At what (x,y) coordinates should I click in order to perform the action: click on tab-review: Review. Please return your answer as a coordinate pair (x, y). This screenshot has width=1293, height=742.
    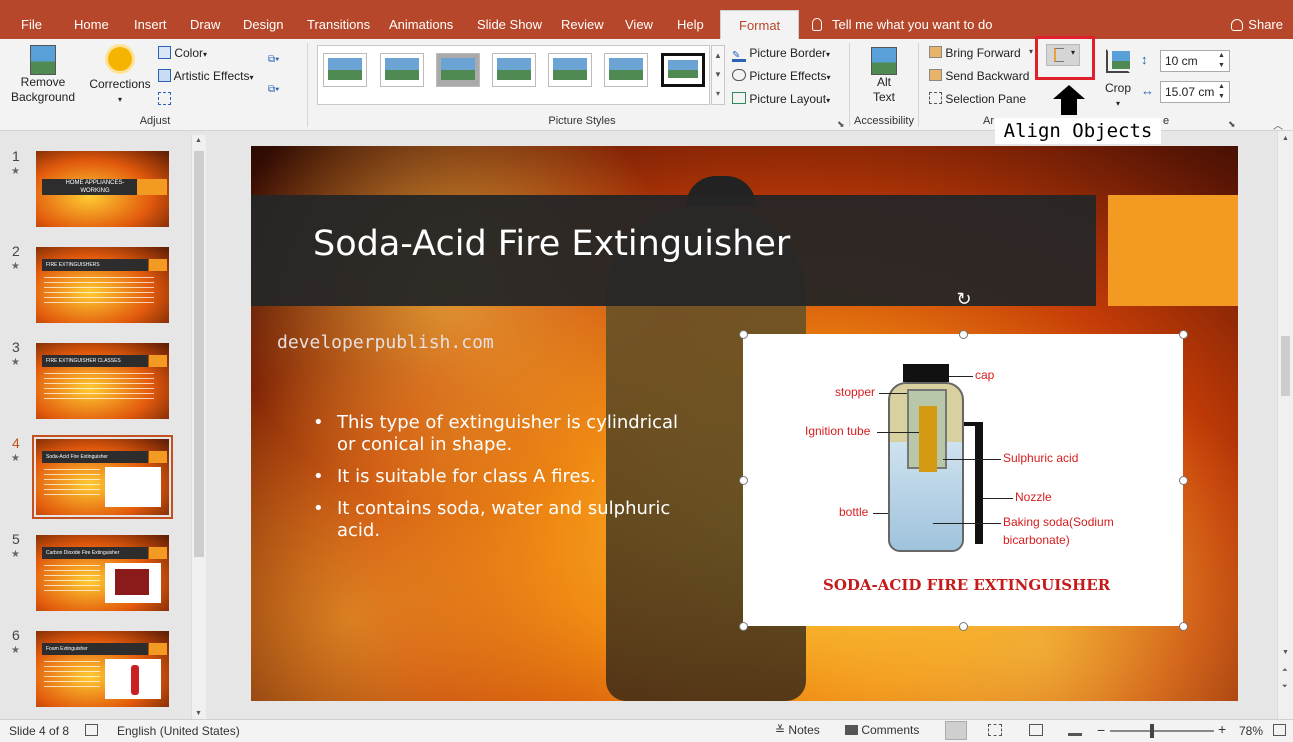
    Looking at the image, I should click on (582, 24).